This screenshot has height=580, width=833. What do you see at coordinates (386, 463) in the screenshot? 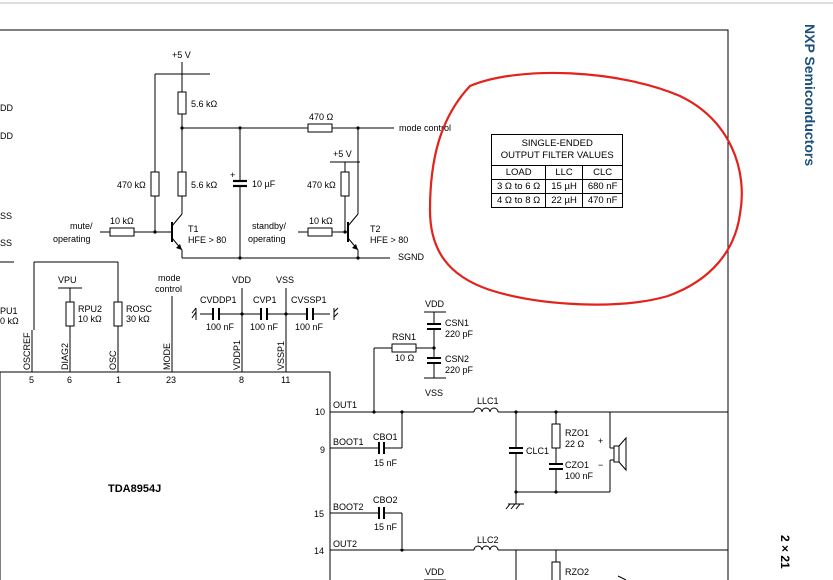
I see `capacitor-cbo1-value: 15 nF` at bounding box center [386, 463].